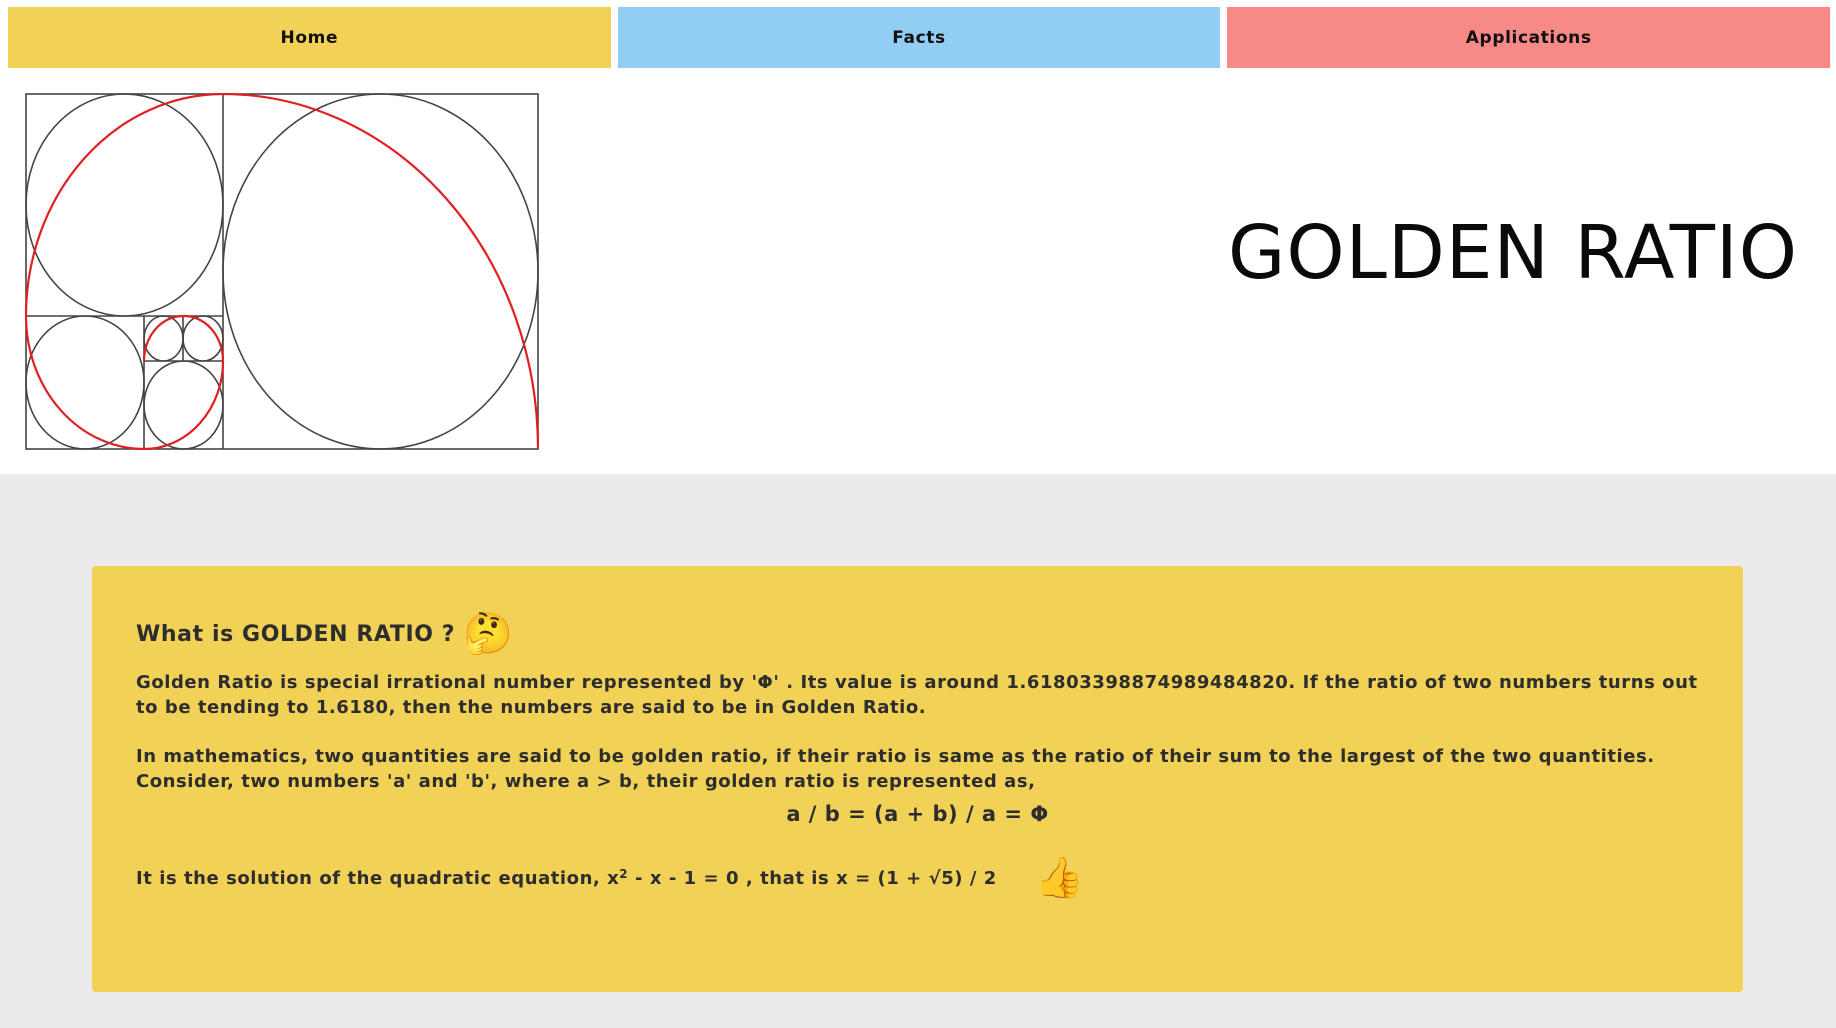 The image size is (1836, 1028). Describe the element at coordinates (309, 37) in the screenshot. I see `nav-home-button: Home` at that location.